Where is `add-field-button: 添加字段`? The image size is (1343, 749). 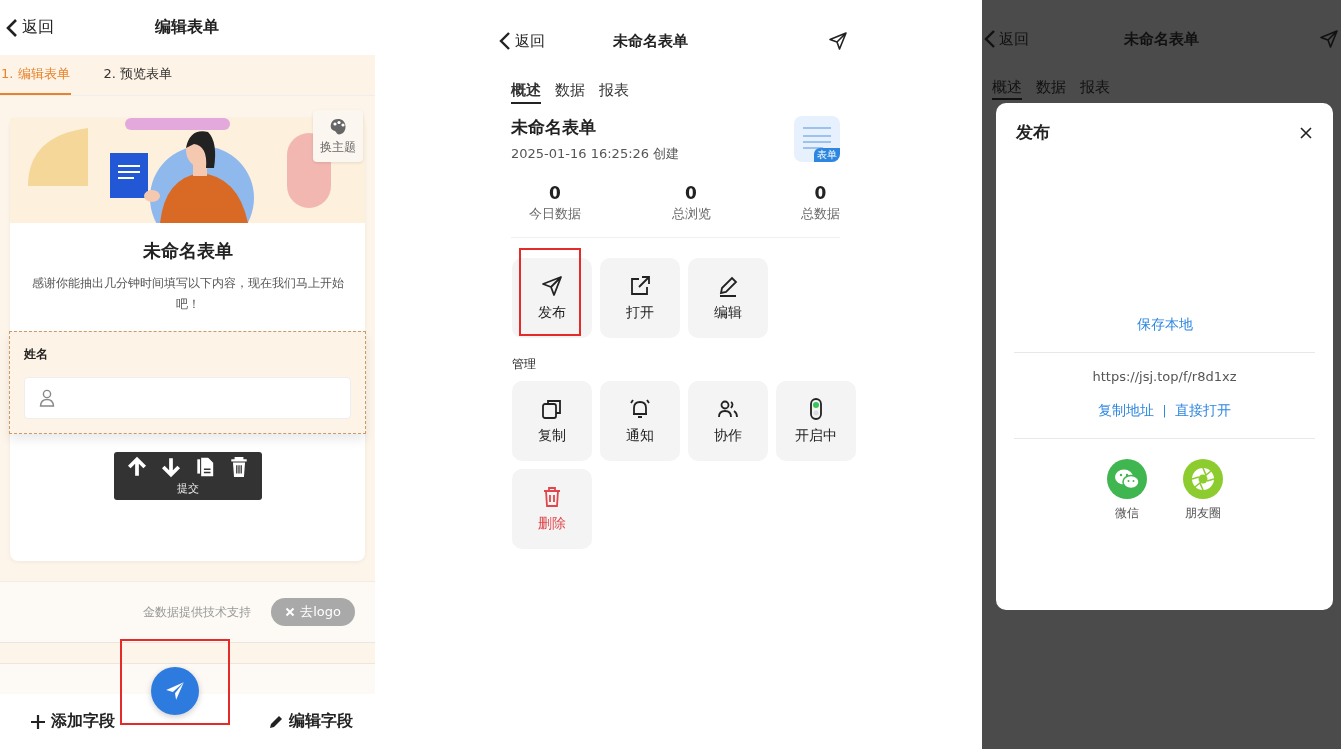
add-field-button: 添加字段 is located at coordinates (72, 721).